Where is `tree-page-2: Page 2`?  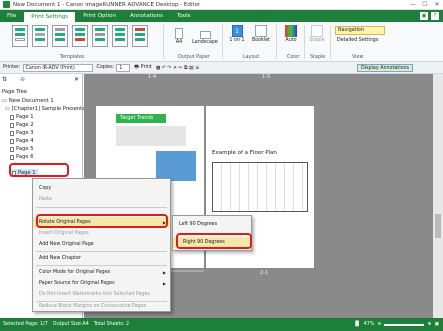
tree-page-2: Page 2 is located at coordinates (22, 125).